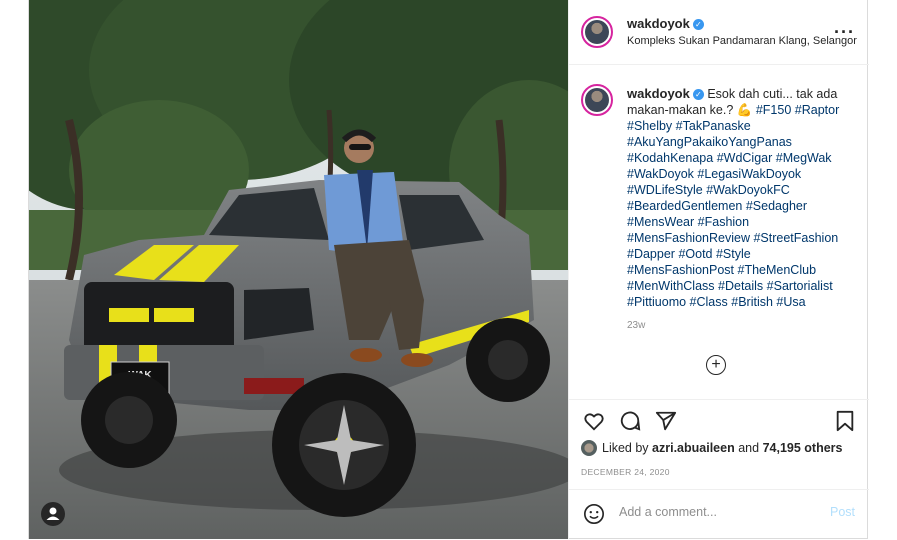 This screenshot has height=540, width=897. What do you see at coordinates (723, 222) in the screenshot?
I see `hashtag-link: #Fashion` at bounding box center [723, 222].